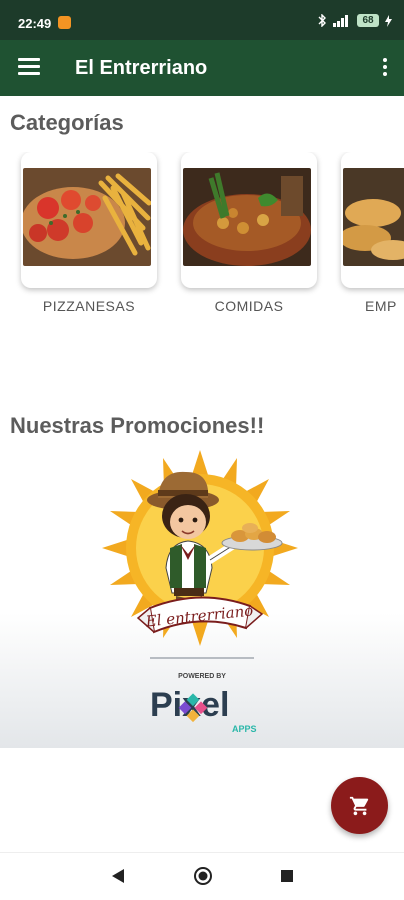  What do you see at coordinates (202, 20) in the screenshot?
I see `status-bar: 22:49 68` at bounding box center [202, 20].